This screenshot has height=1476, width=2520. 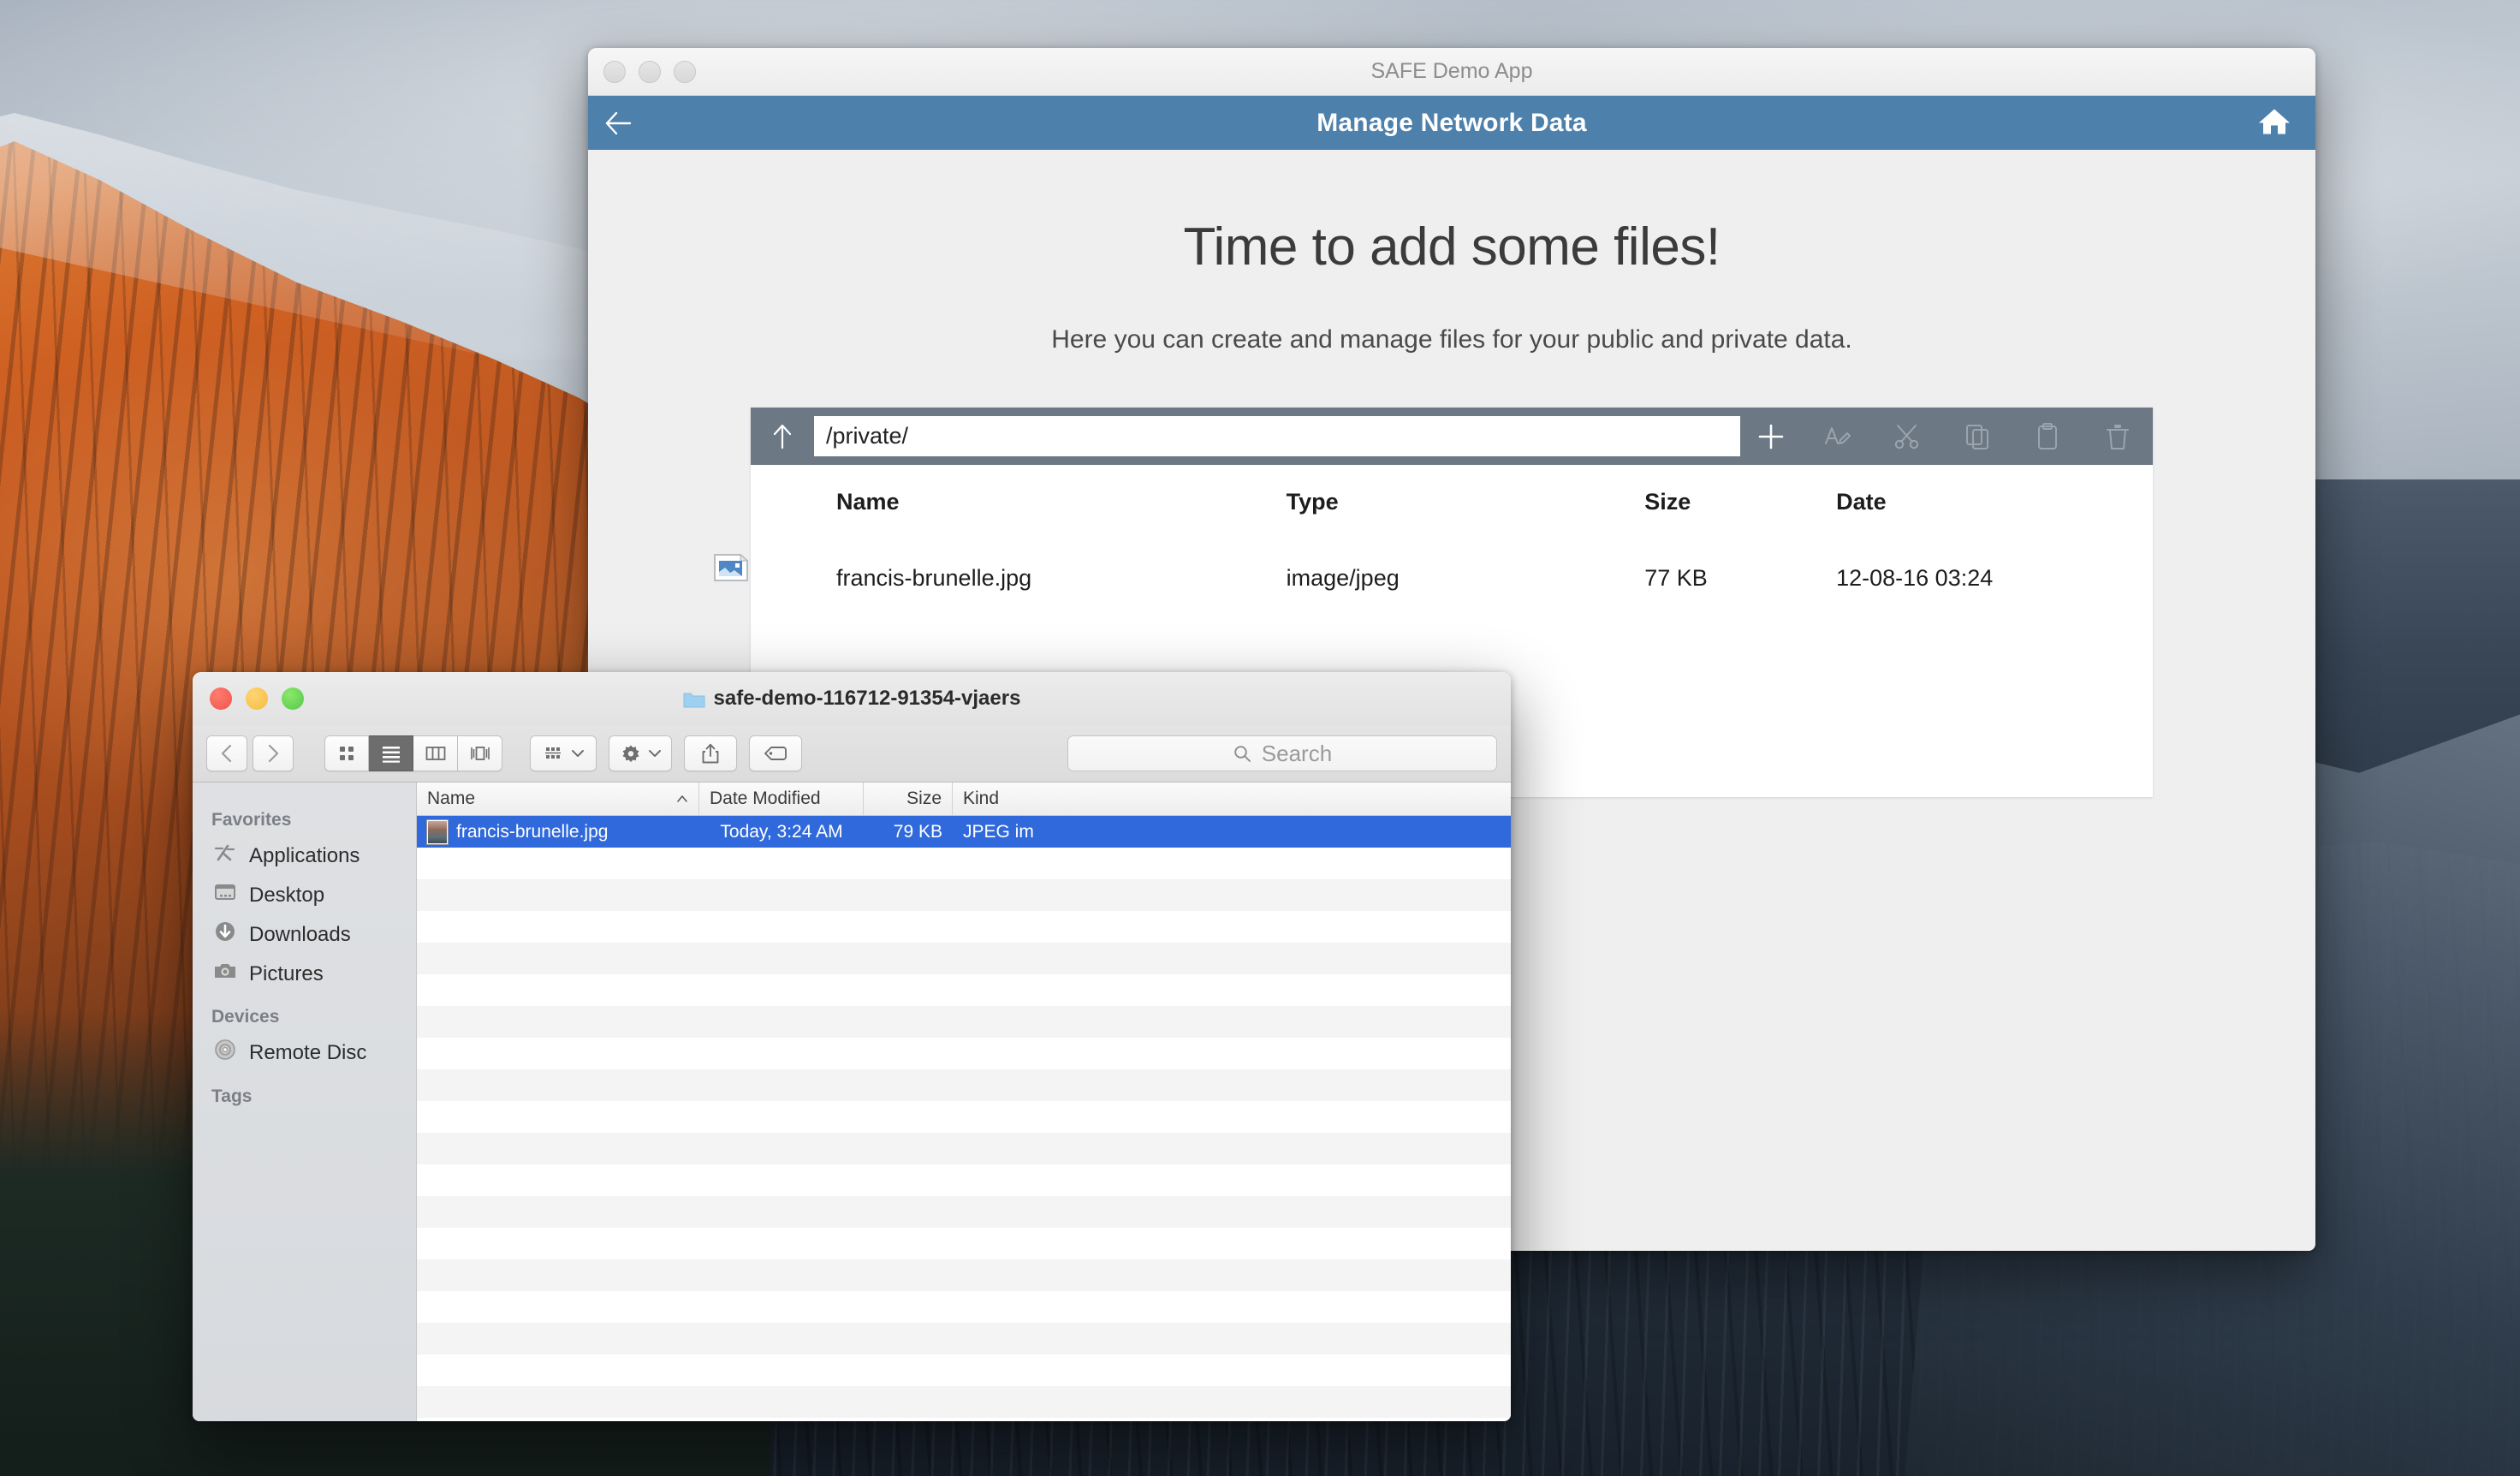 What do you see at coordinates (225, 974) in the screenshot?
I see `pictures-icon` at bounding box center [225, 974].